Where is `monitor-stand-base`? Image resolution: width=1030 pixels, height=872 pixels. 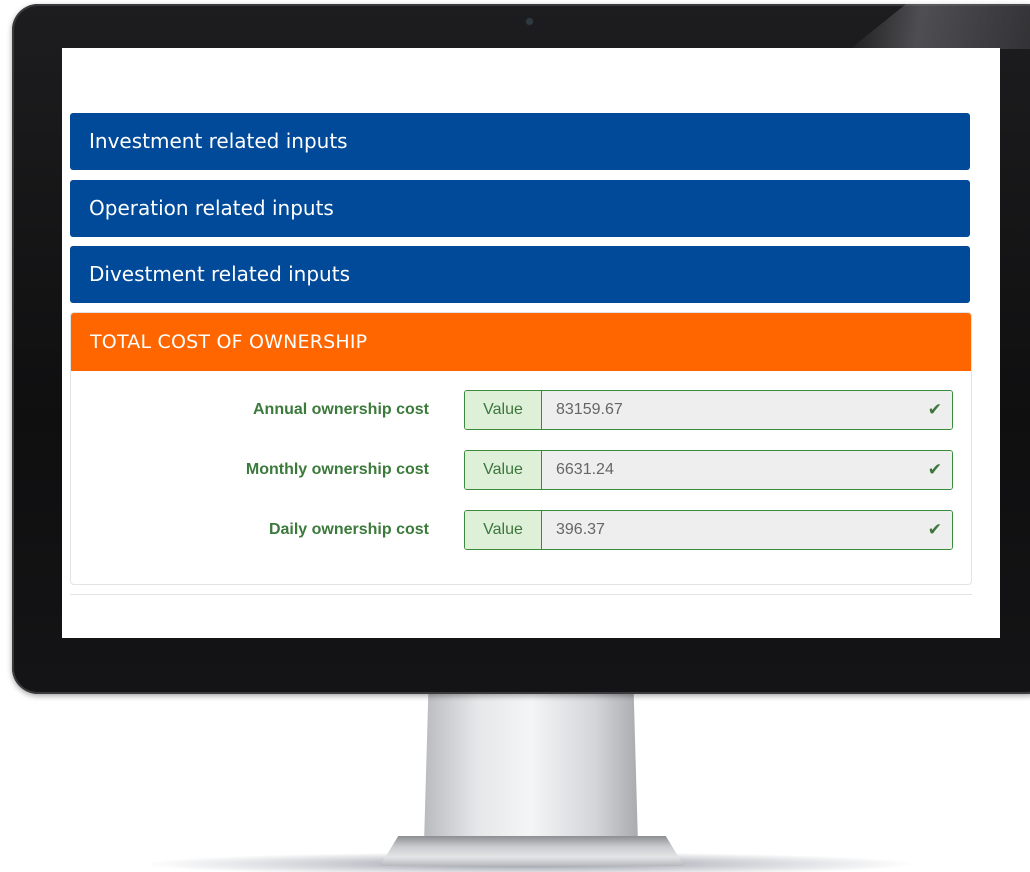
monitor-stand-base is located at coordinates (532, 851).